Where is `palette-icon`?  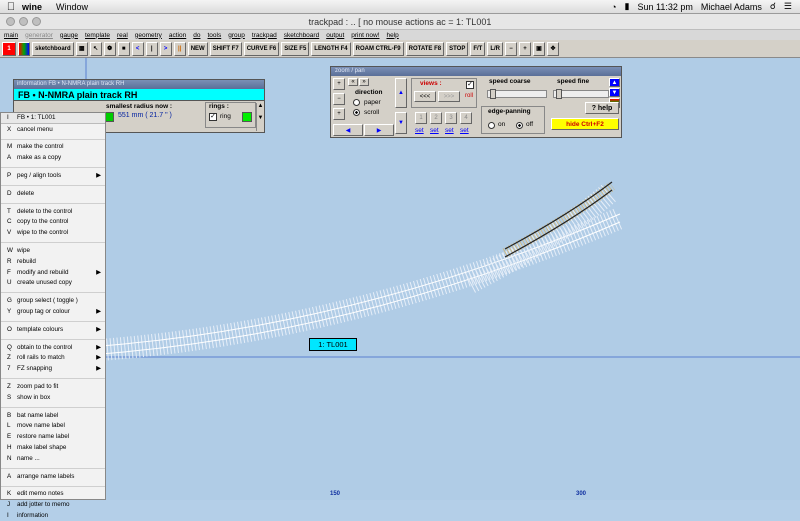 palette-icon is located at coordinates (24, 48).